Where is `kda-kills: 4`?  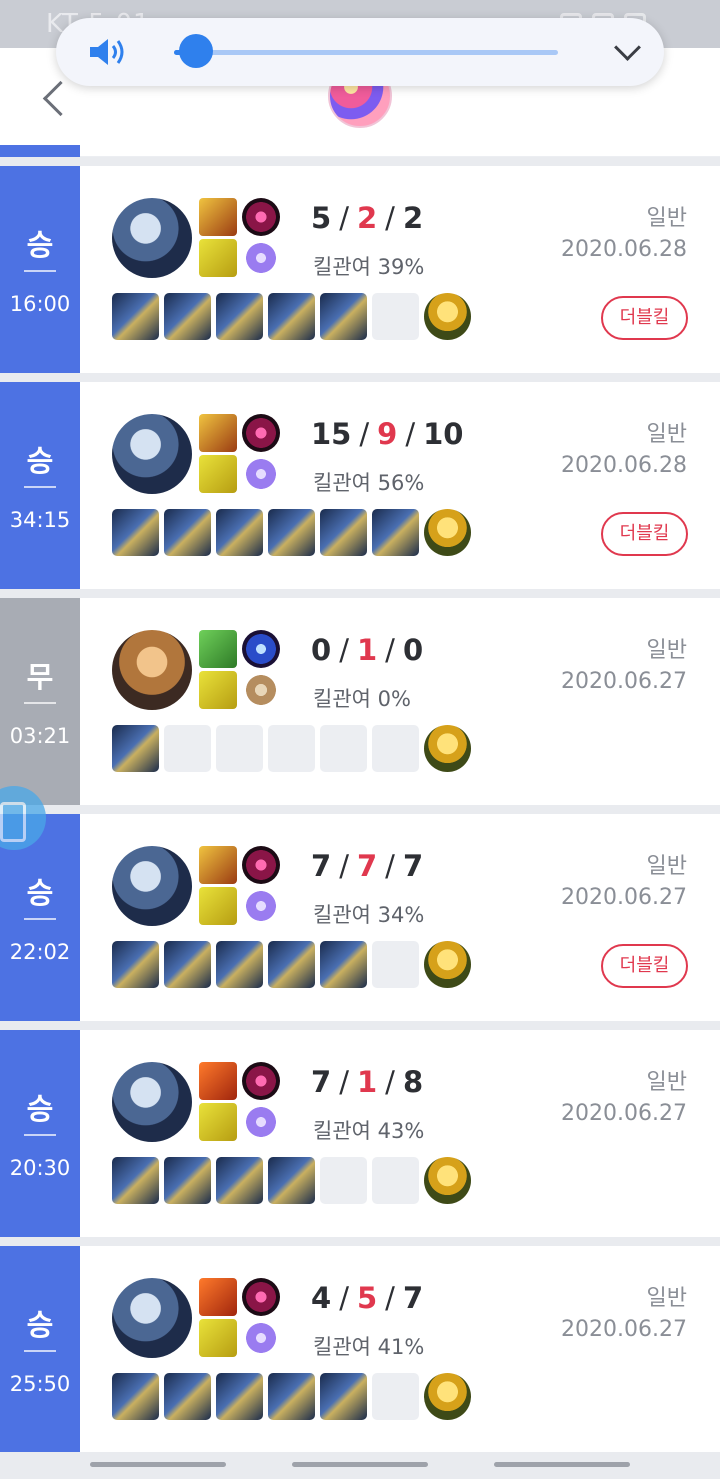
kda-kills: 4 is located at coordinates (321, 1298).